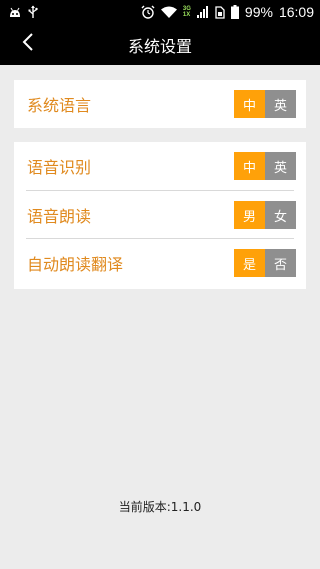 The width and height of the screenshot is (320, 569). Describe the element at coordinates (186, 15) in the screenshot. I see `network-type-bottom: 1X` at that location.